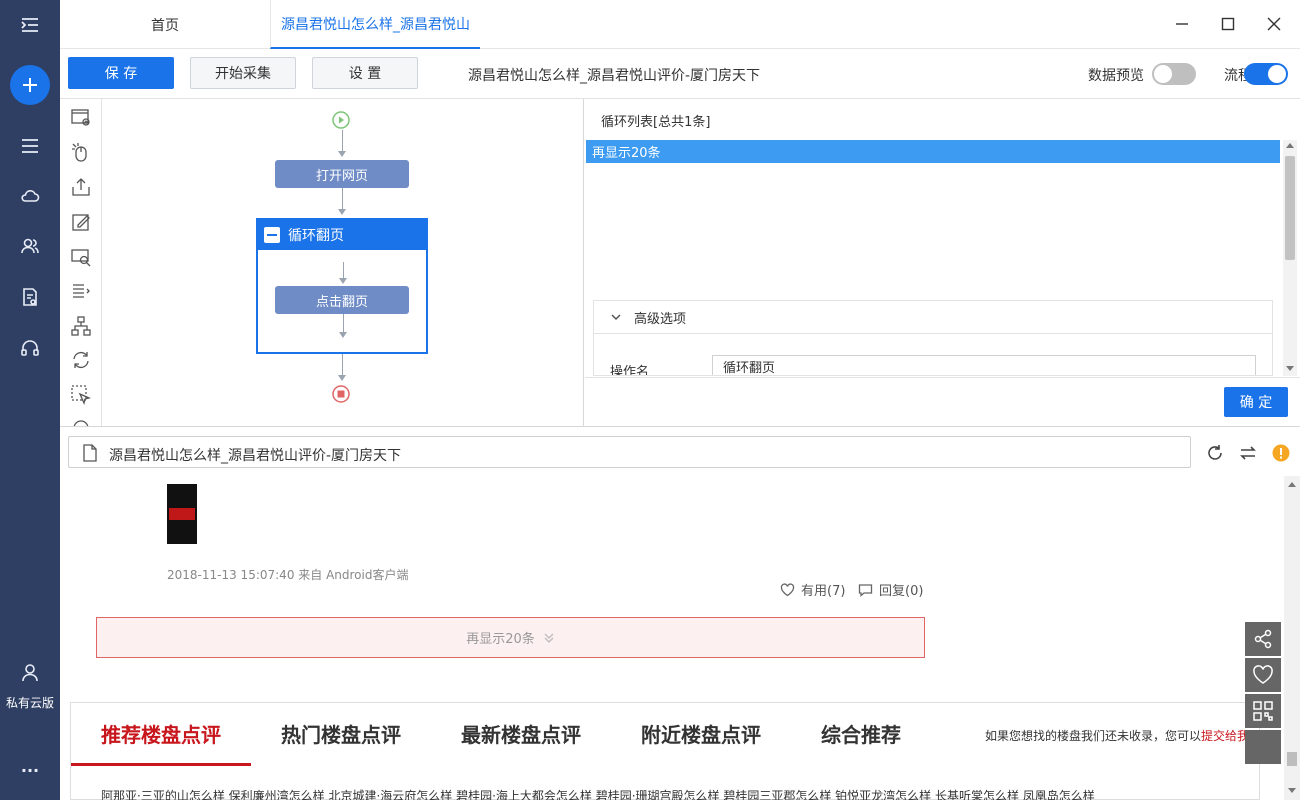 The image size is (1300, 800). Describe the element at coordinates (121, 73) in the screenshot. I see `save-button: 保 存` at that location.